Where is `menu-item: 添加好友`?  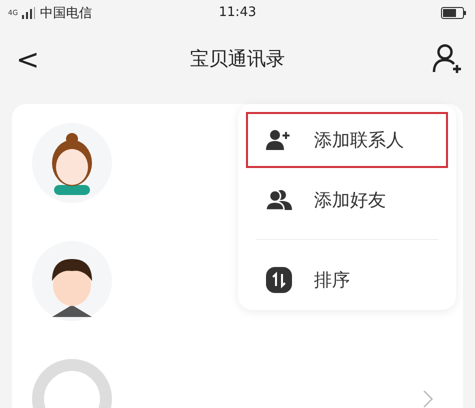 menu-item: 添加好友 is located at coordinates (347, 200).